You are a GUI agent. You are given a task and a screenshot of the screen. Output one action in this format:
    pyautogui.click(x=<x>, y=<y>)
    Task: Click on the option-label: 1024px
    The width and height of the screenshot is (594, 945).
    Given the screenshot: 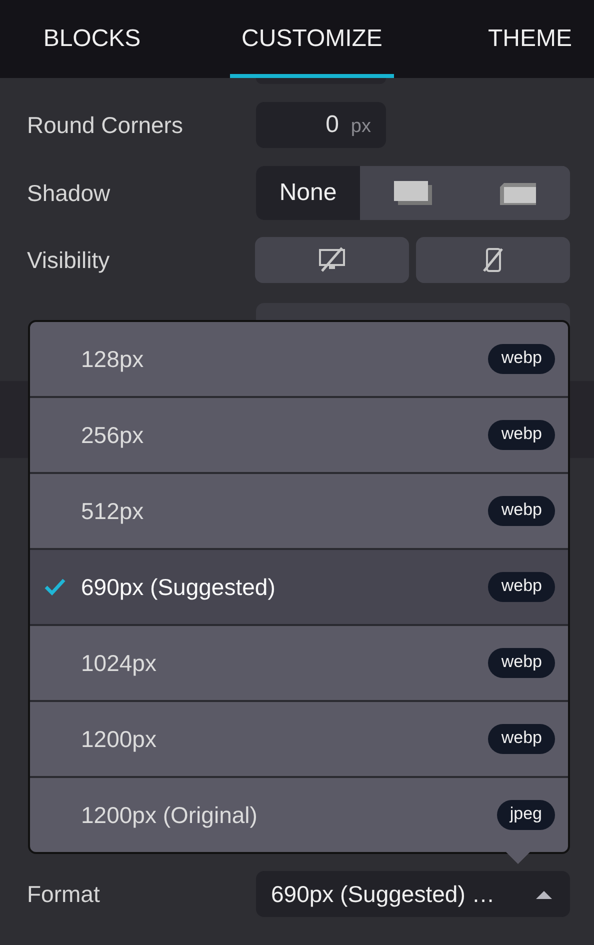 What is the action you would take?
    pyautogui.click(x=119, y=663)
    